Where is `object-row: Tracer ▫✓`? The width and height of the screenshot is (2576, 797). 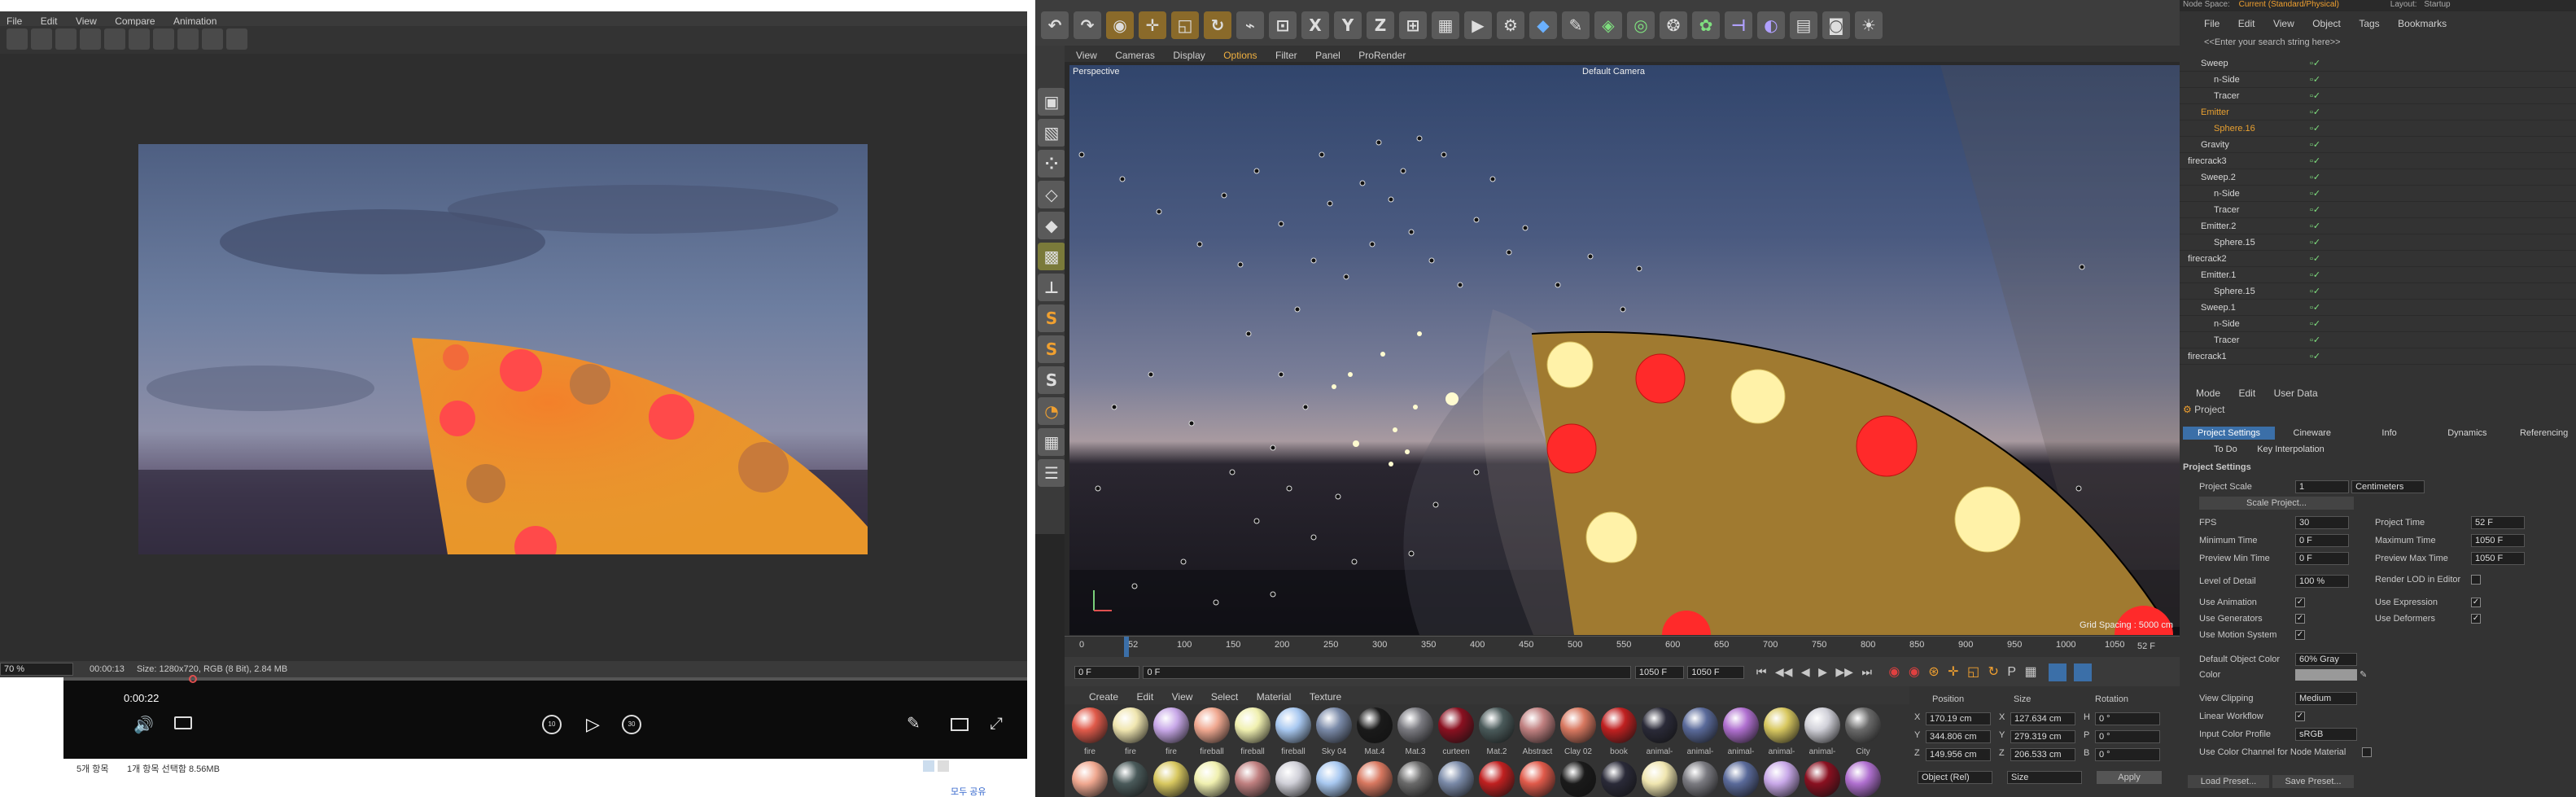 object-row: Tracer ▫✓ is located at coordinates (2378, 210).